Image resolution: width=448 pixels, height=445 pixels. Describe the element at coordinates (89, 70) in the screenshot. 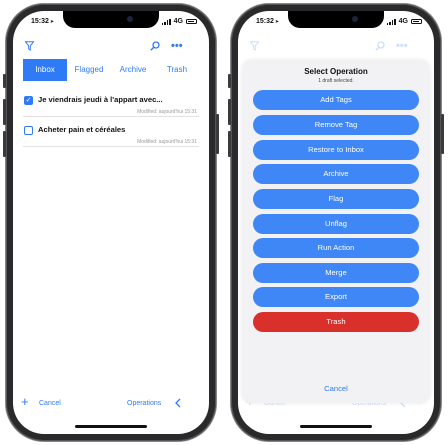

I see `tab-flagged: Flagged` at that location.